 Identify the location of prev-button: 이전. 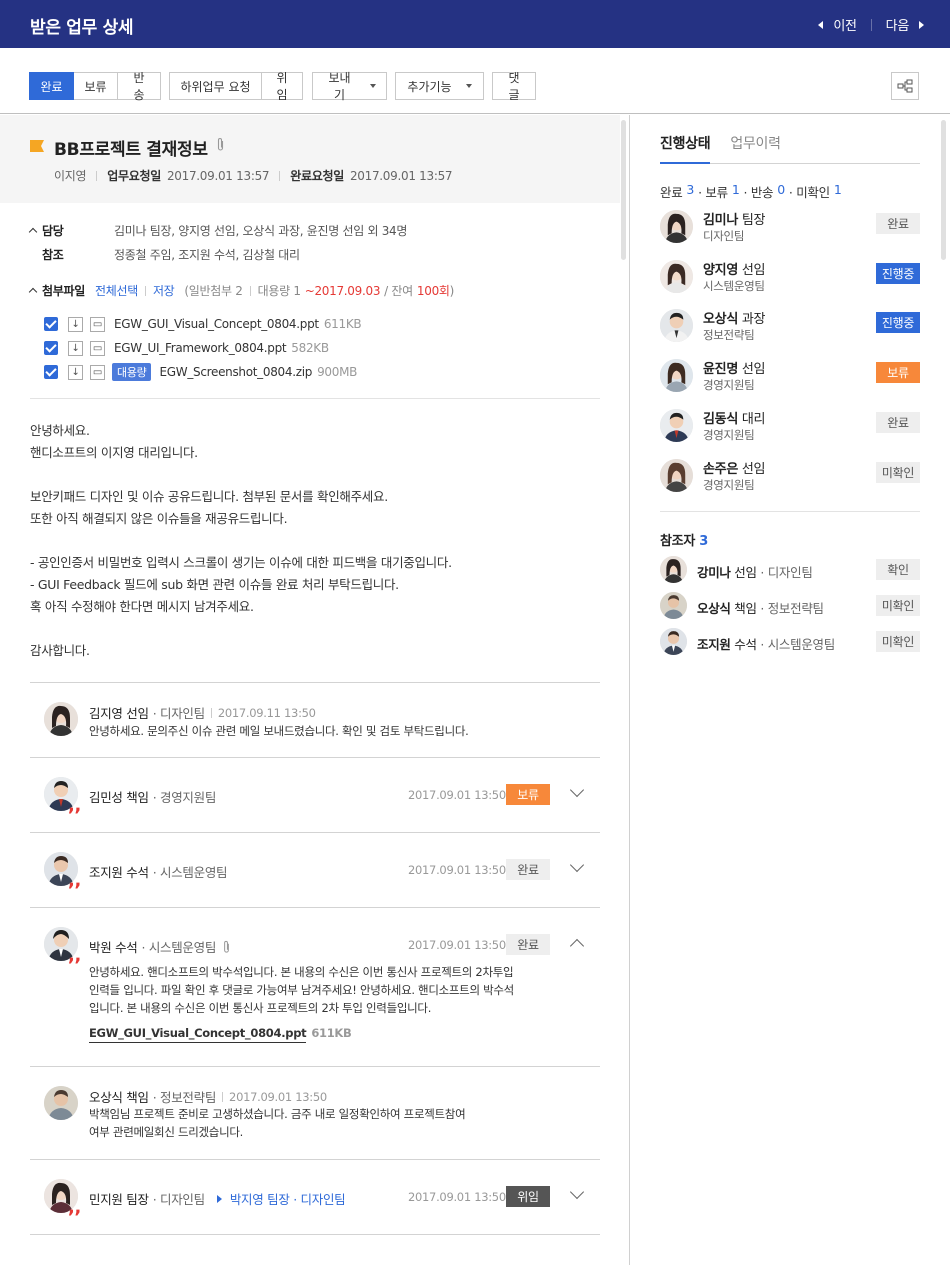
(845, 24).